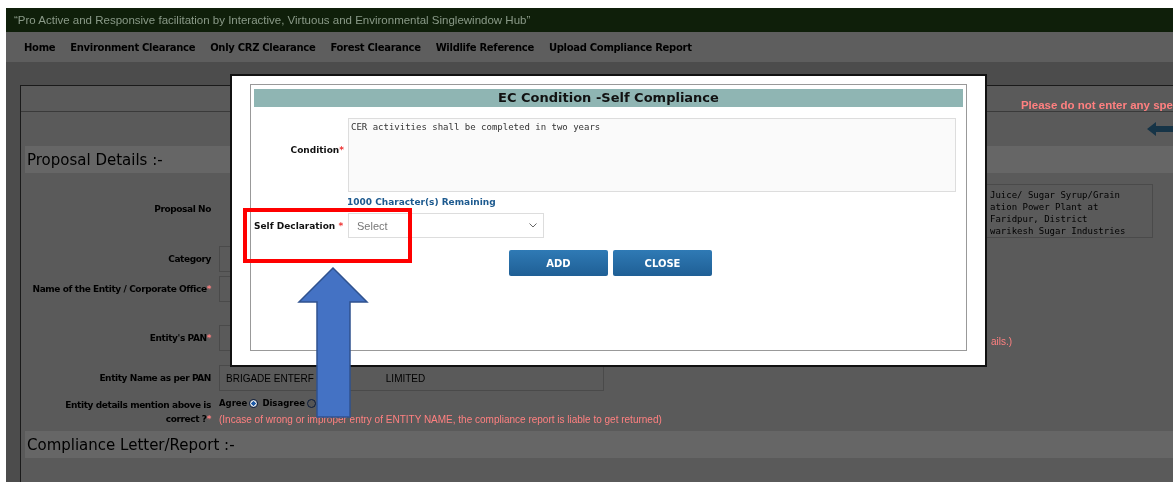 The height and width of the screenshot is (482, 1173). I want to click on tagline-text: “Pro Active and Responsive facilitation by Interactive, Virtuous and Environmental Singlewindow Hub”, so click(589, 20).